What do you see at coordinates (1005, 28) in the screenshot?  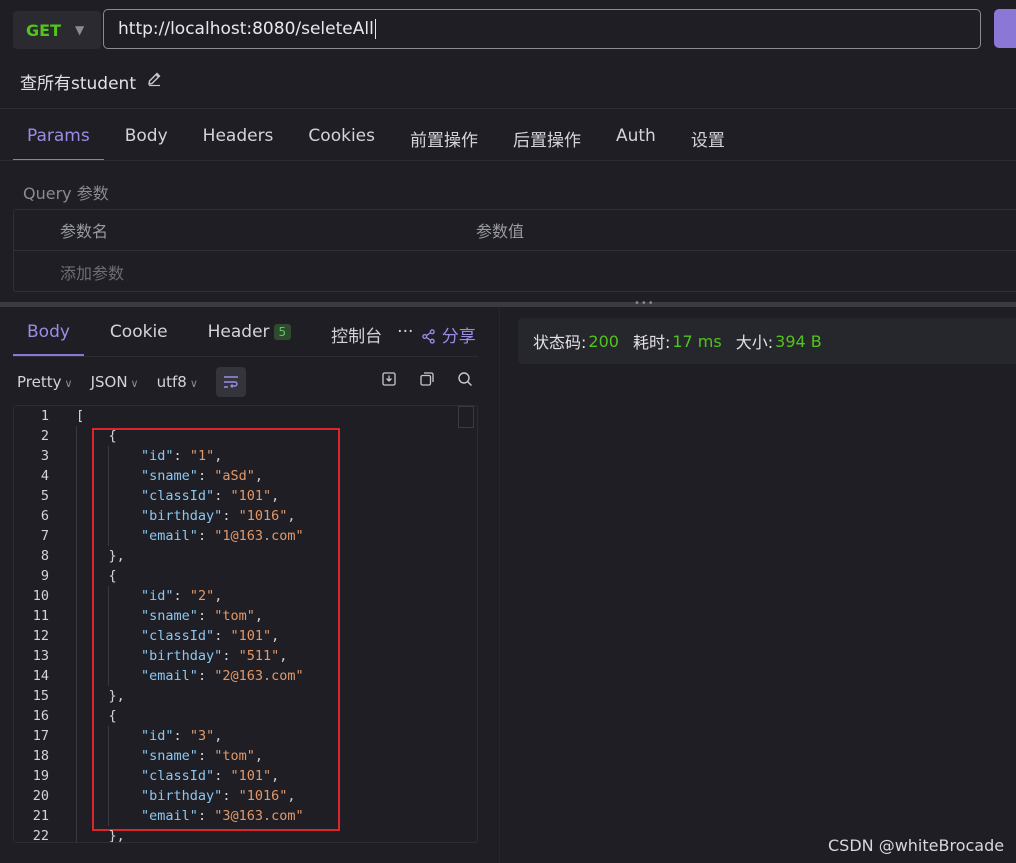 I see `send-button` at bounding box center [1005, 28].